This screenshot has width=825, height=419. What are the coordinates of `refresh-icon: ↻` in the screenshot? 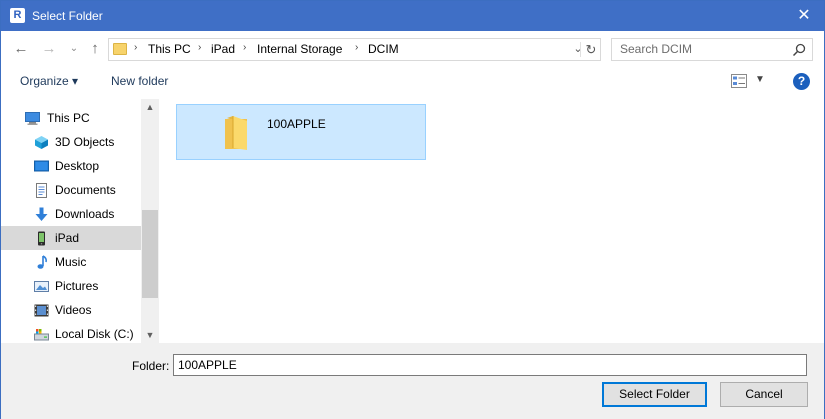 It's located at (591, 49).